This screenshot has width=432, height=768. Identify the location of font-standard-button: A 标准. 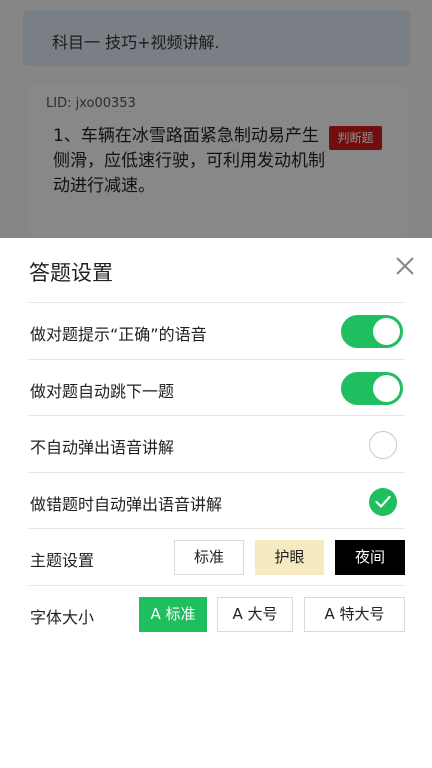
(173, 614).